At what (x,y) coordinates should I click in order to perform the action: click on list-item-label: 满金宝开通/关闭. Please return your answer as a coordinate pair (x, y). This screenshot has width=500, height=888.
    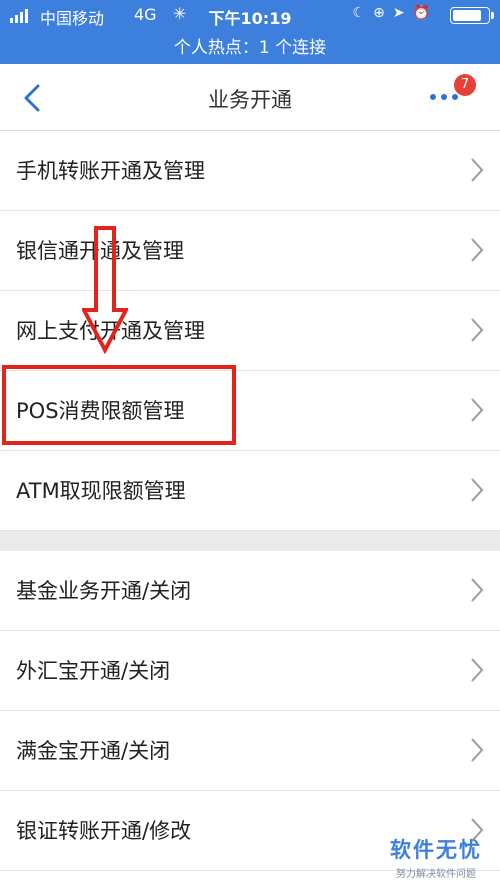
    Looking at the image, I should click on (93, 751).